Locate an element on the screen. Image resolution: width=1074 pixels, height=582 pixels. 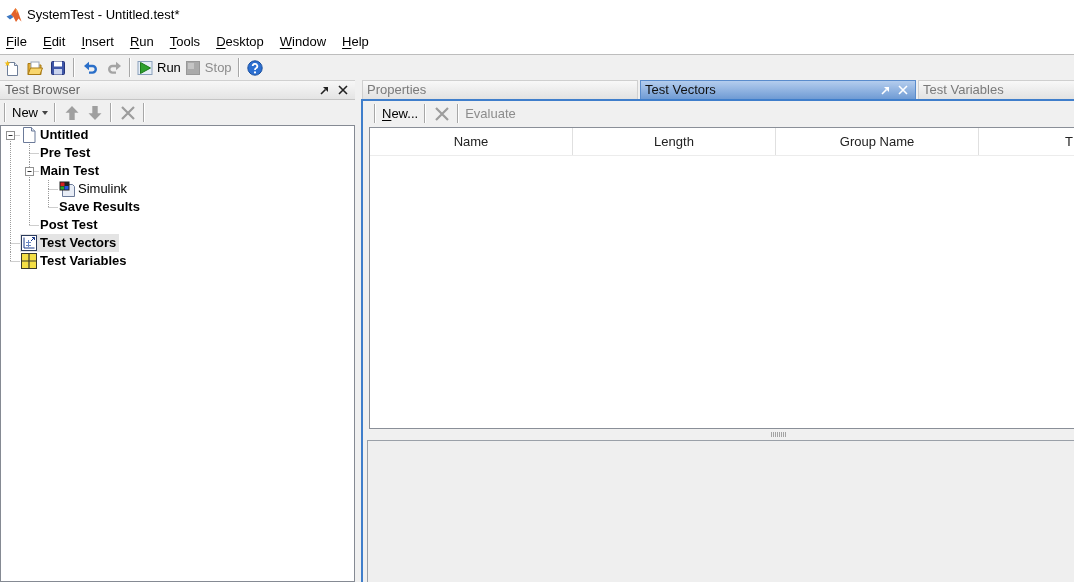
menu-item: Desktop is located at coordinates (240, 41).